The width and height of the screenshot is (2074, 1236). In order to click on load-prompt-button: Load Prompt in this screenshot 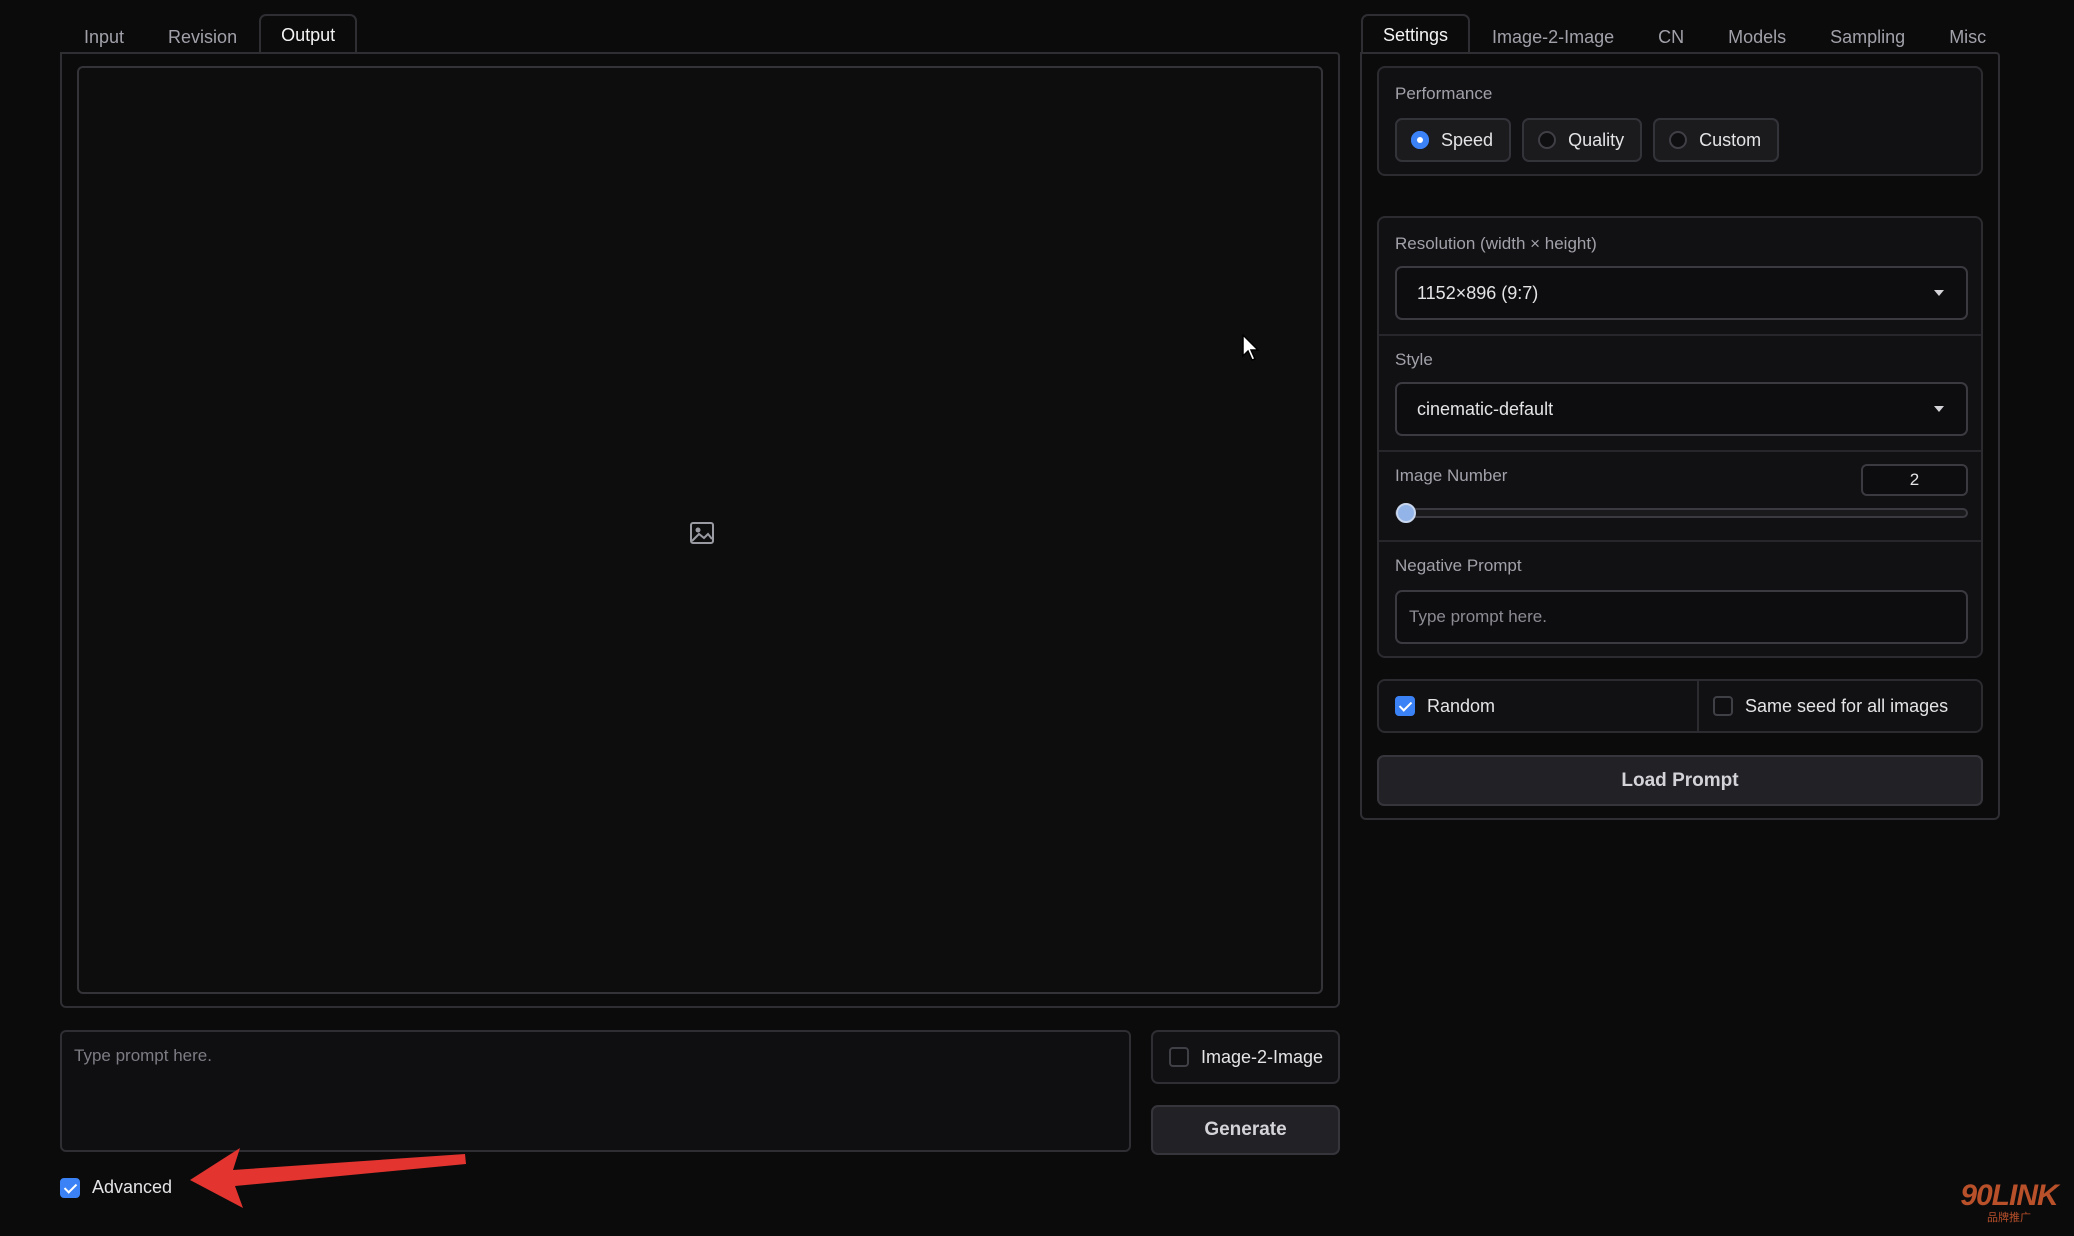, I will do `click(1680, 780)`.